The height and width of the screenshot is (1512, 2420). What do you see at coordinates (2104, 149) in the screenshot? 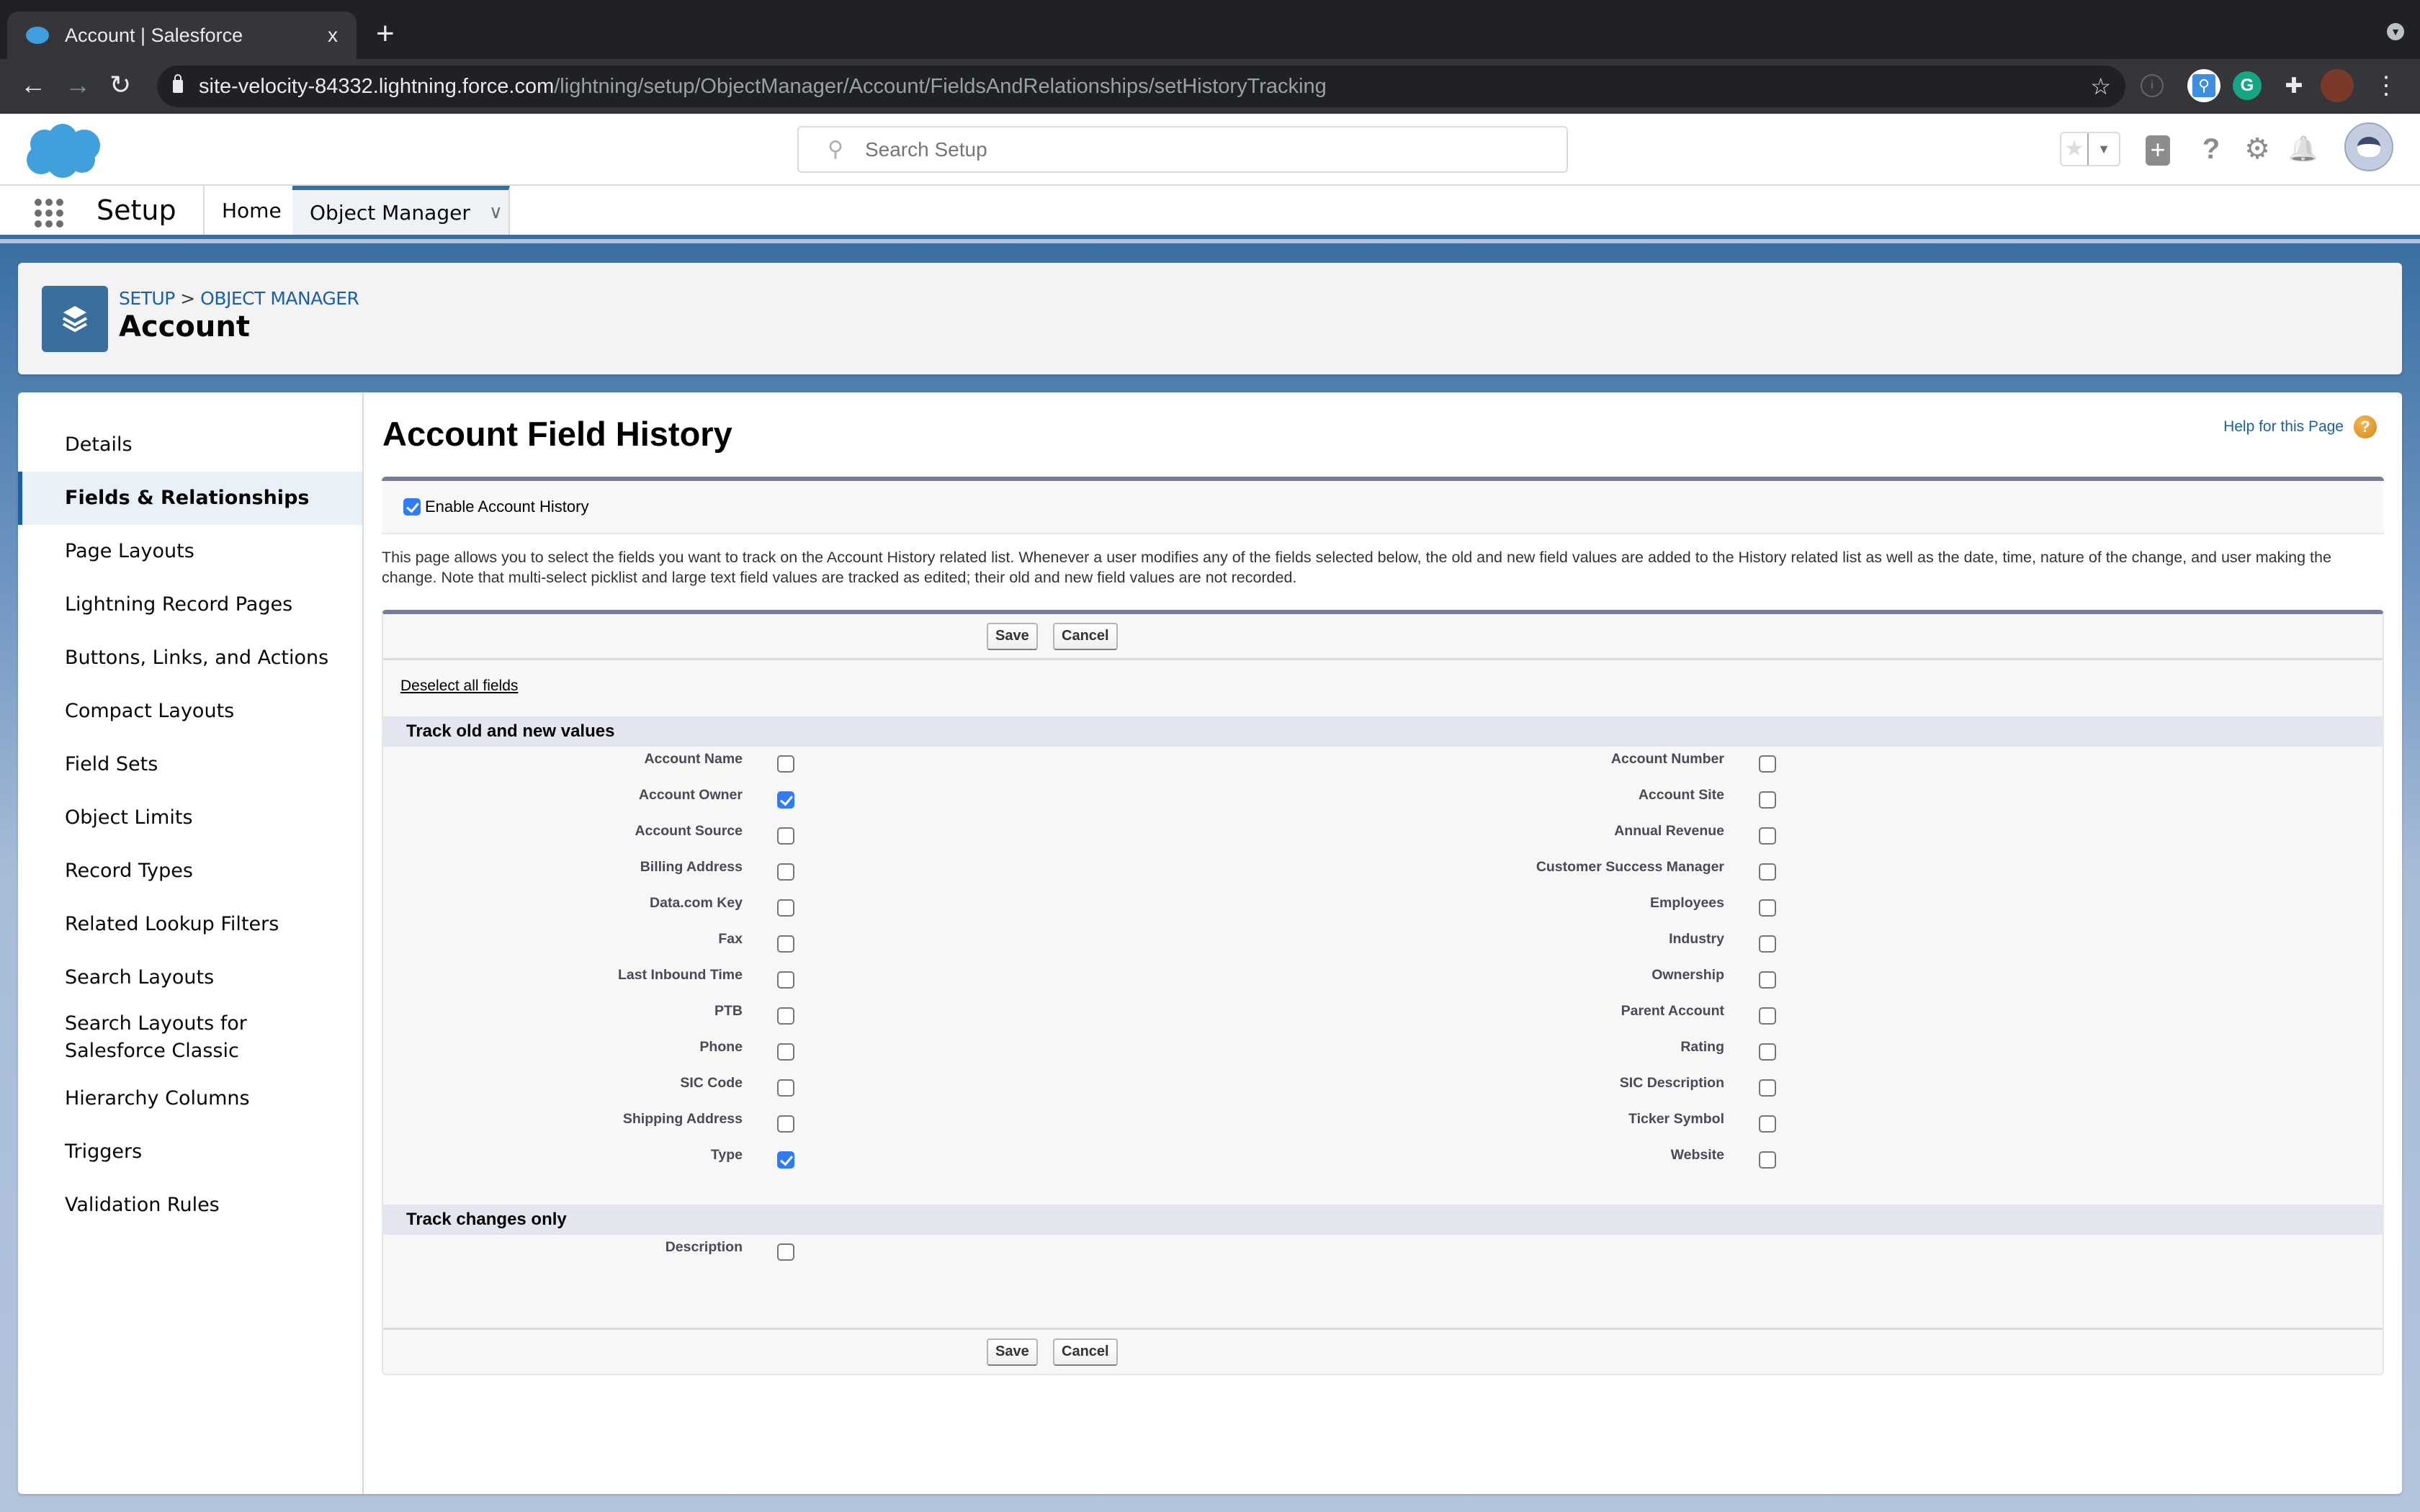
I see `favorites-dropdown-icon: ▼` at bounding box center [2104, 149].